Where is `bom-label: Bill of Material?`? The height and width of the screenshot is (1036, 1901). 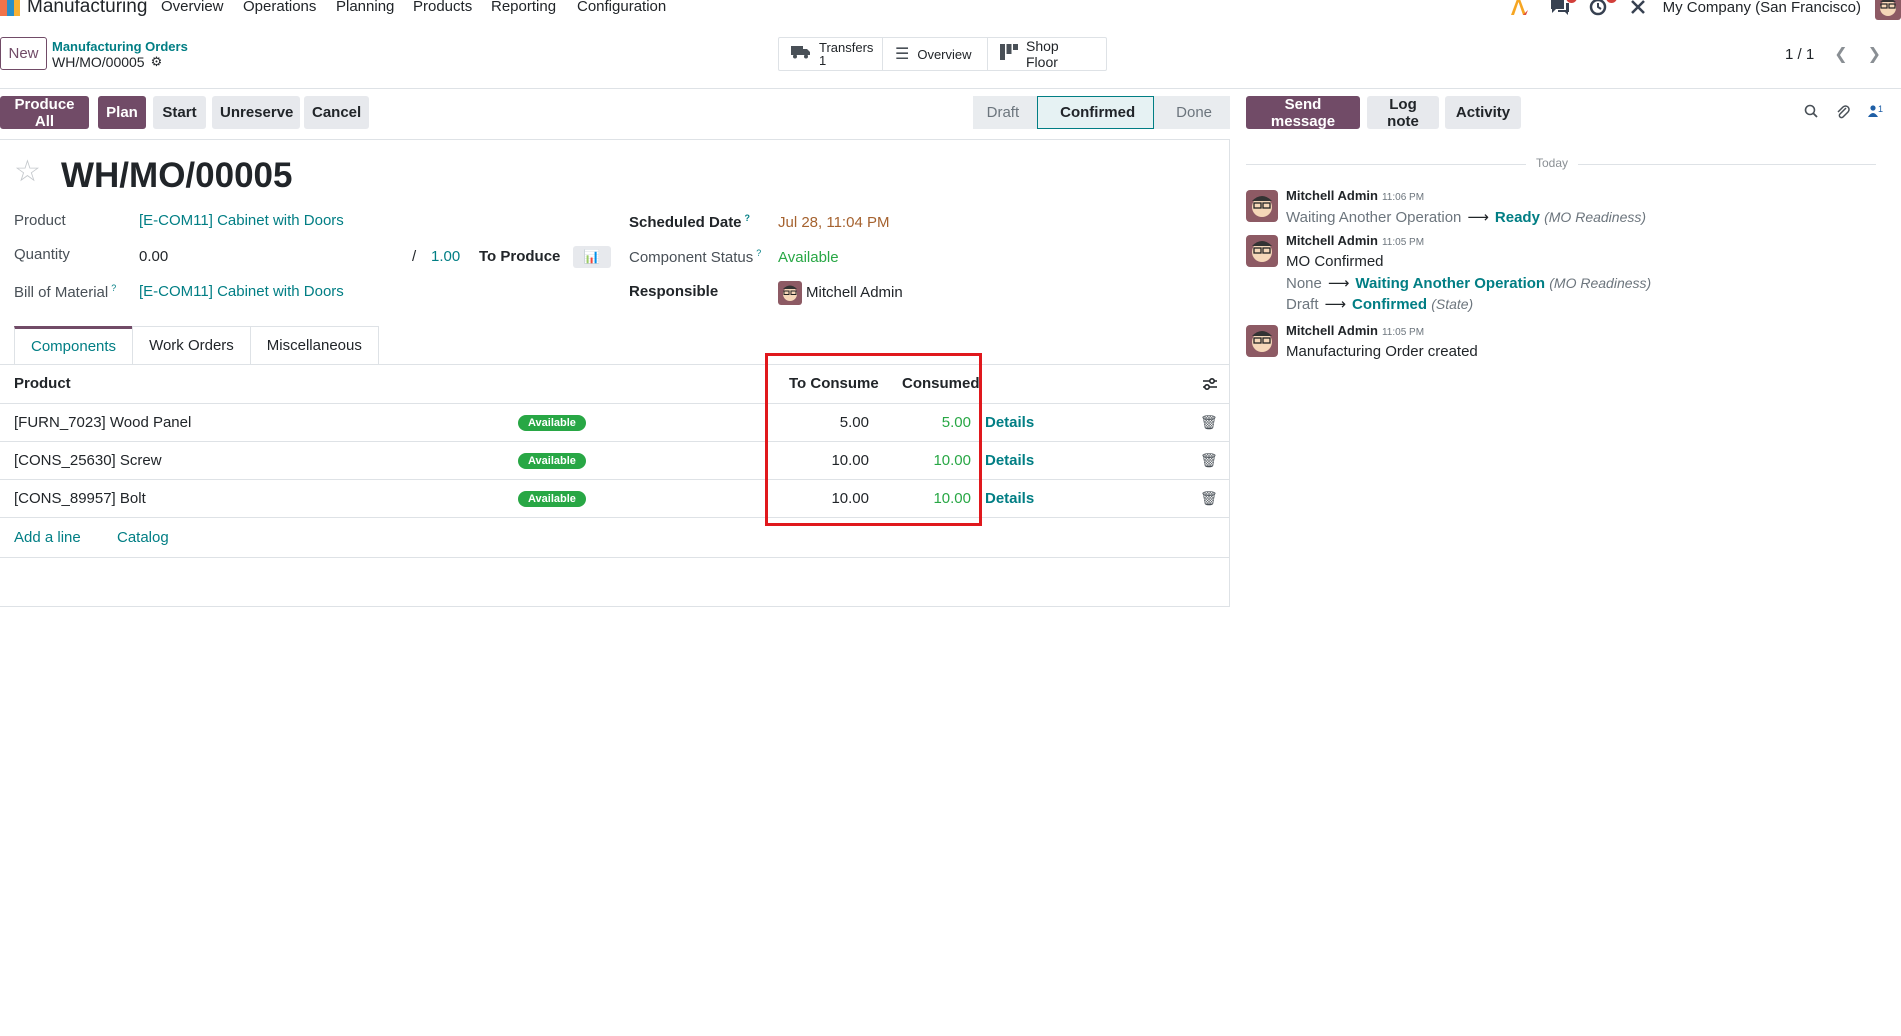
bom-label: Bill of Material? is located at coordinates (65, 292).